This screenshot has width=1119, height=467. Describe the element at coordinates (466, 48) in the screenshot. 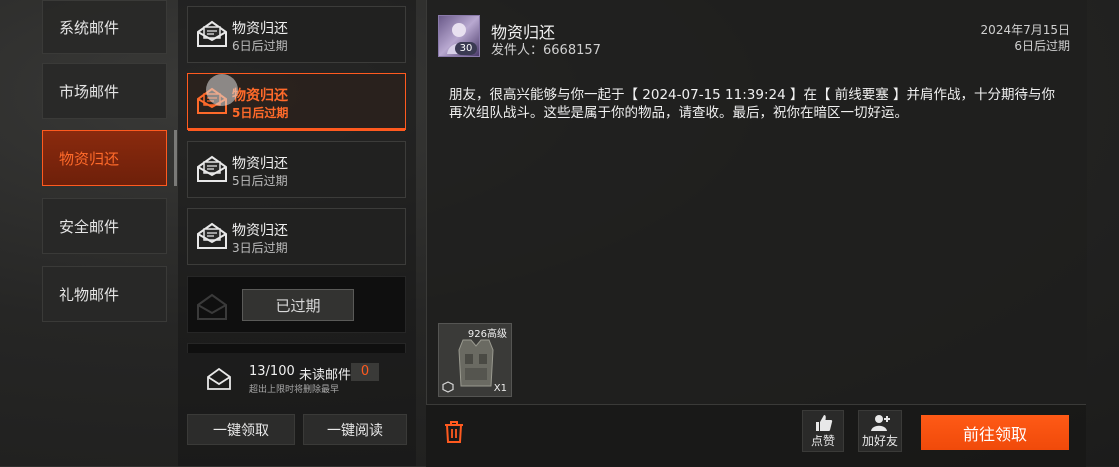

I see `avatar-level-badge: 30` at that location.